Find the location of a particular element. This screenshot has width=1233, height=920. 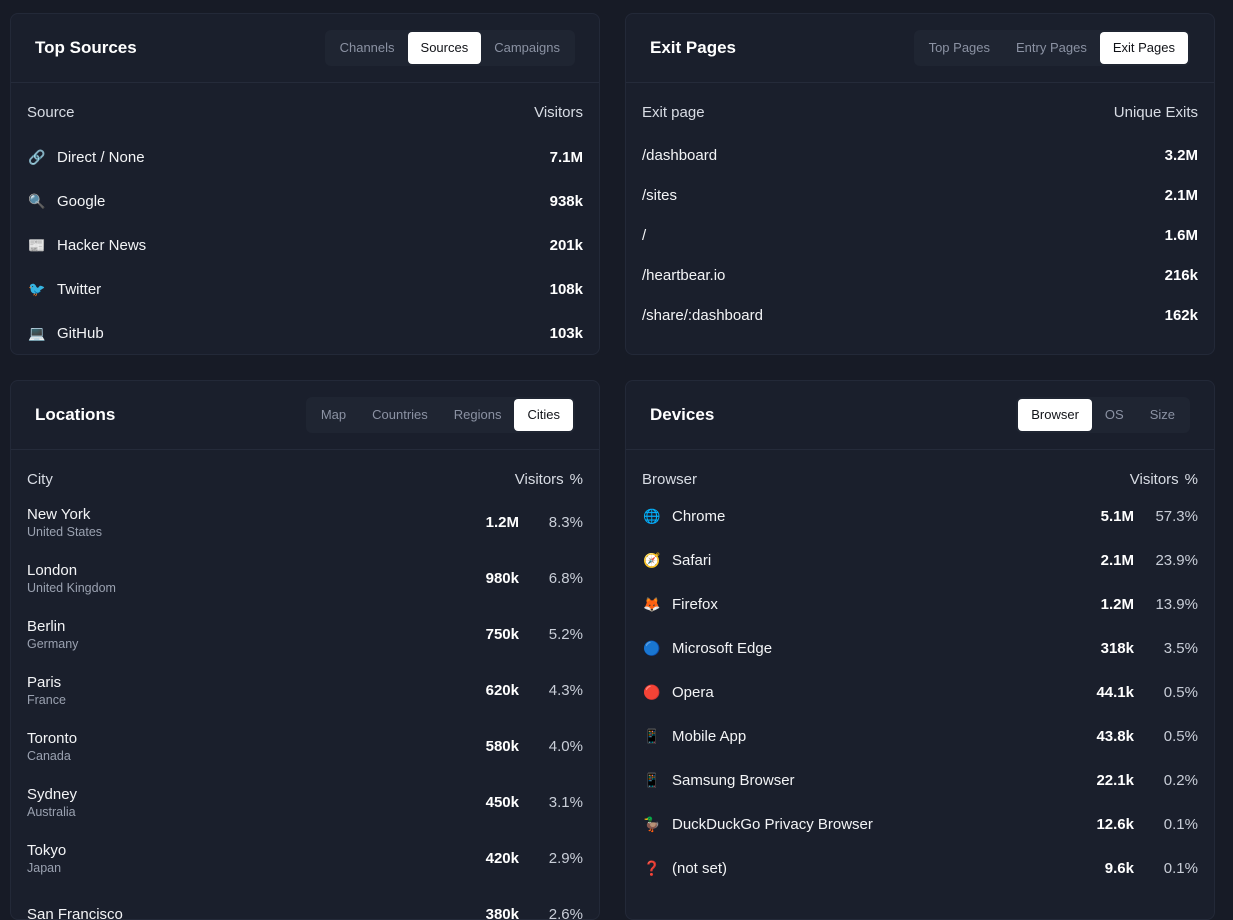

table-row: /dashboard 3.2M is located at coordinates (920, 155).